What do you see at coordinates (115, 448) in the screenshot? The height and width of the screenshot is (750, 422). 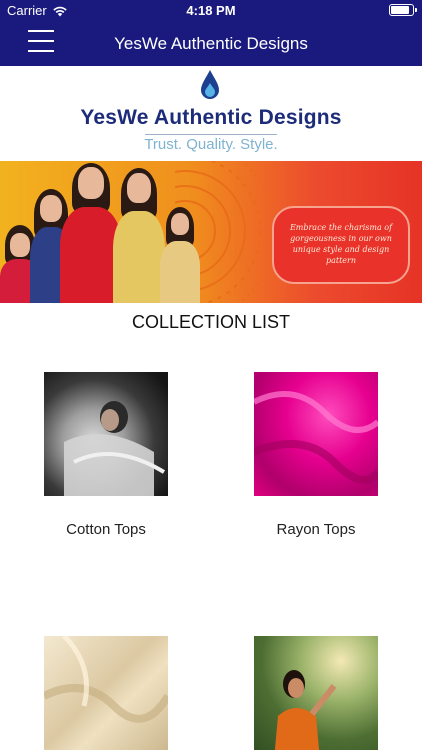 I see `person-lying-image` at bounding box center [115, 448].